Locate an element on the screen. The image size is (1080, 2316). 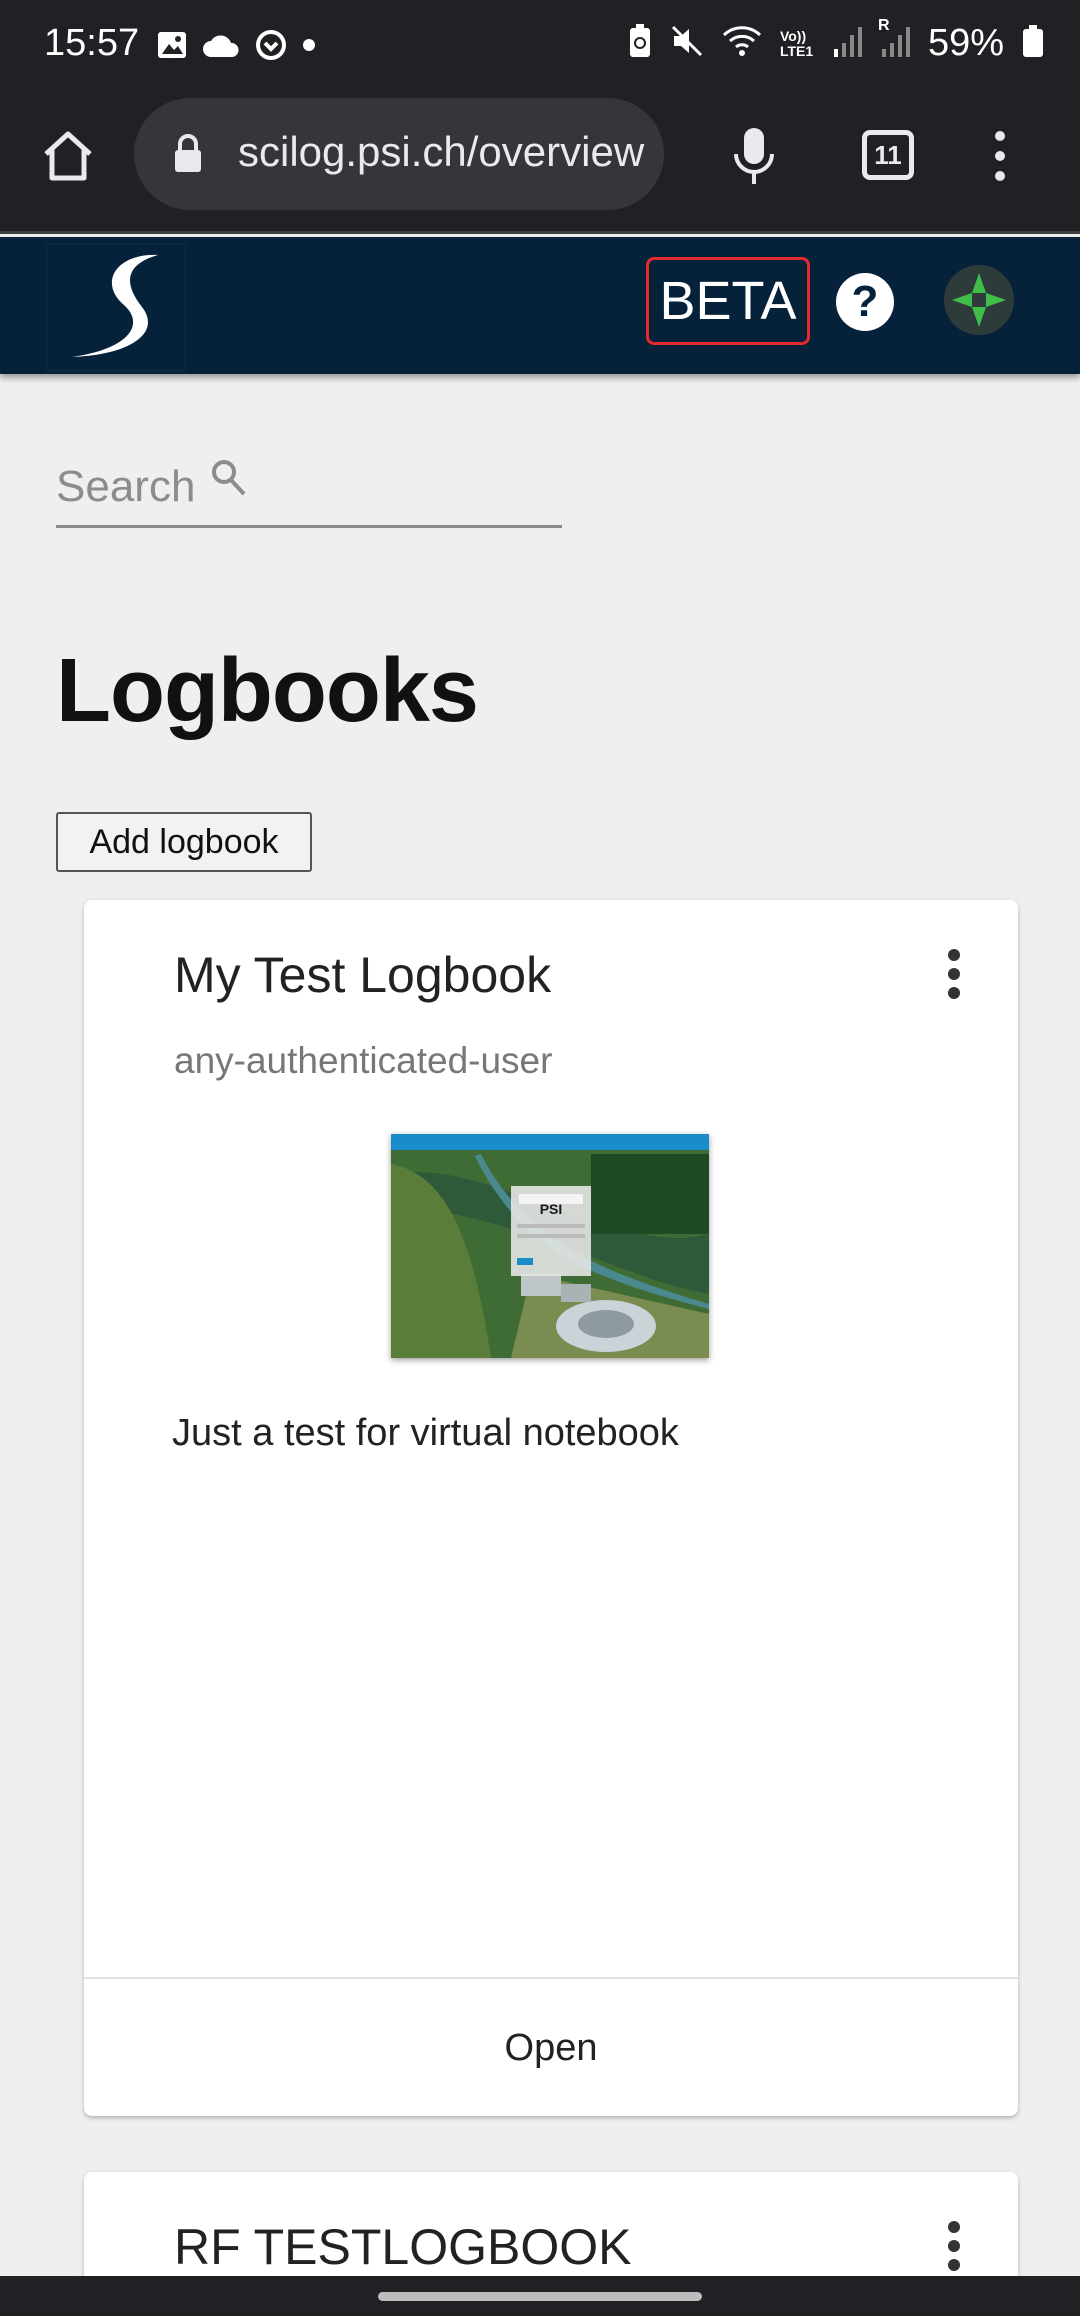
wifi-icon is located at coordinates (742, 43).